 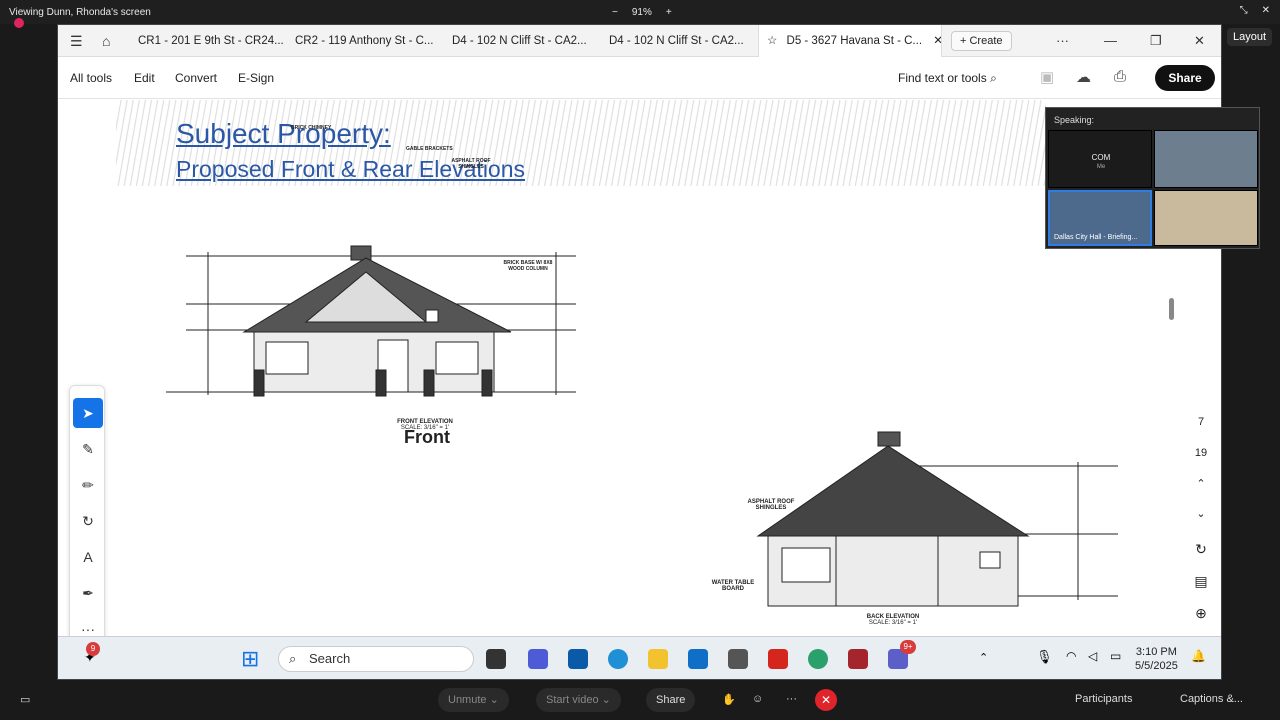 I want to click on rotate-icon: ↻, so click(x=1201, y=549).